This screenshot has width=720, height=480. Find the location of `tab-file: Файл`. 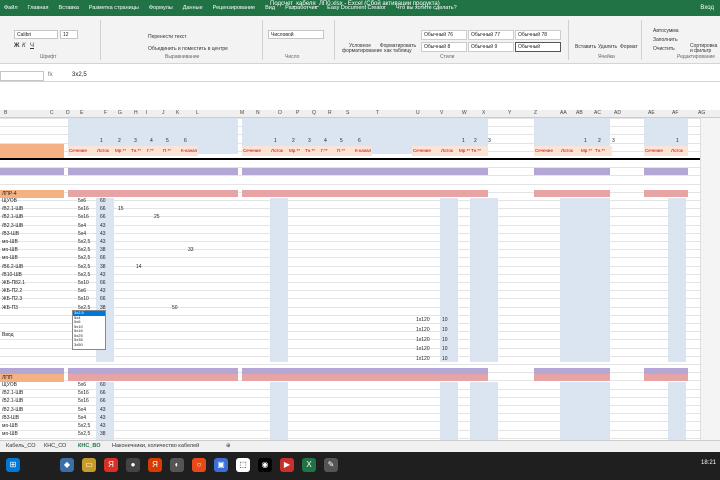

tab-file: Файл is located at coordinates (11, 8).